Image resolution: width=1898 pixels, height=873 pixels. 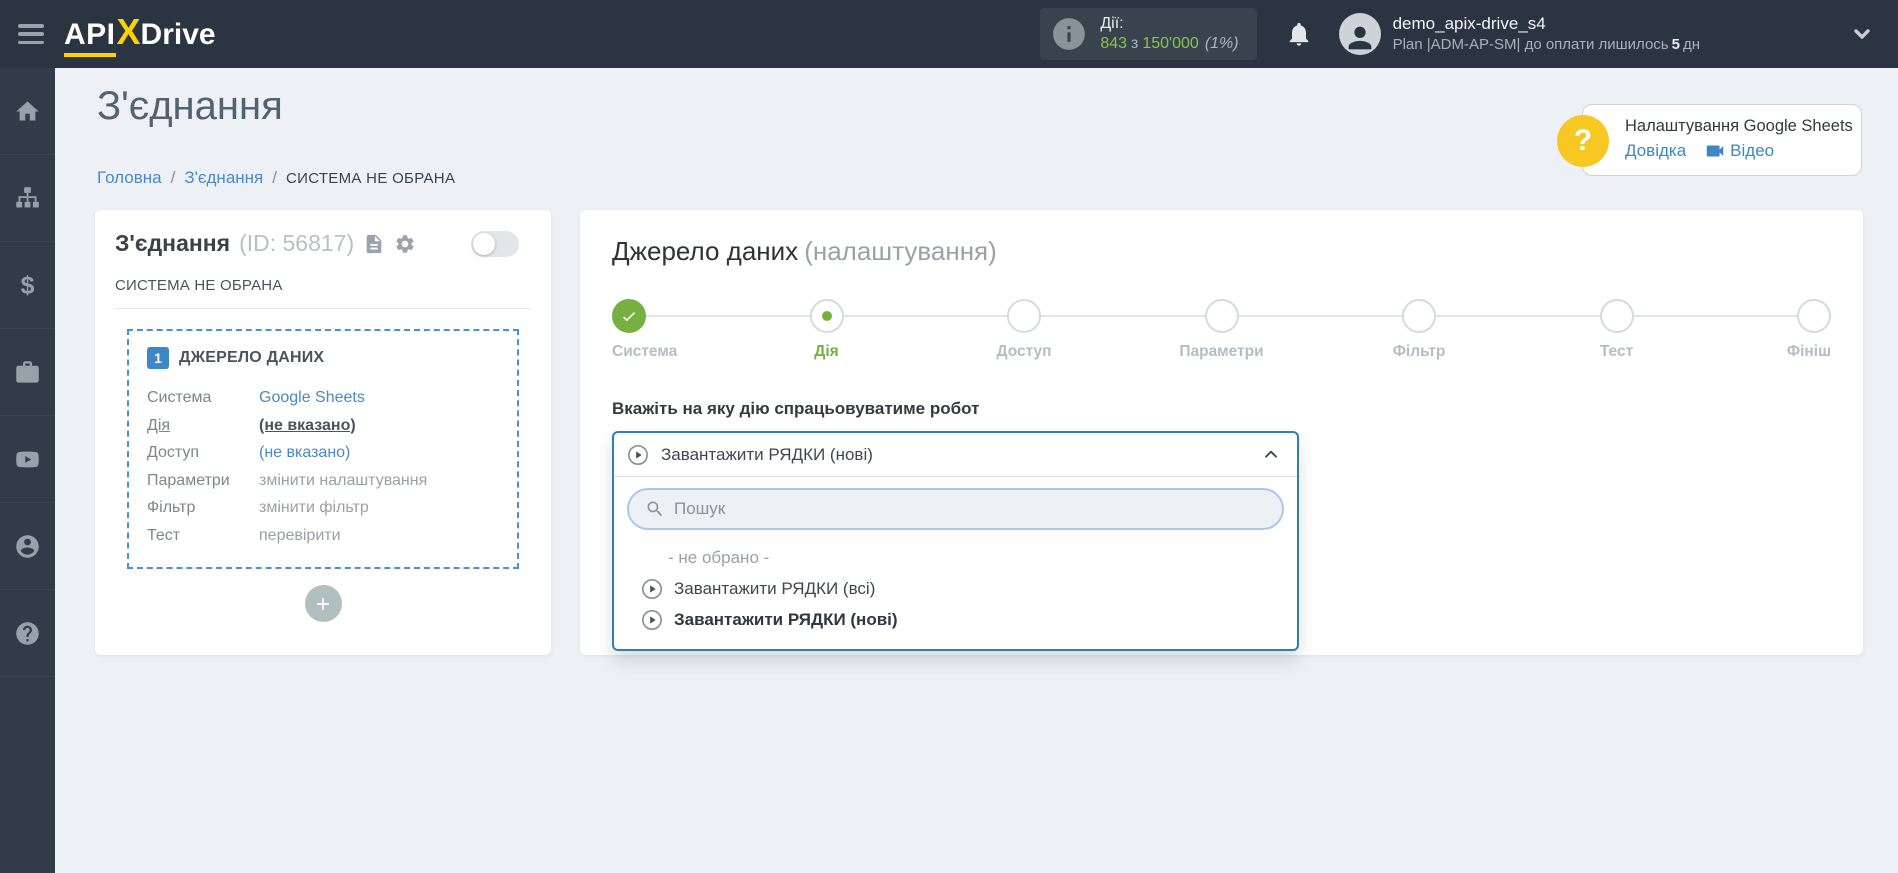 I want to click on system-value-link: Google Sheets, so click(x=312, y=398).